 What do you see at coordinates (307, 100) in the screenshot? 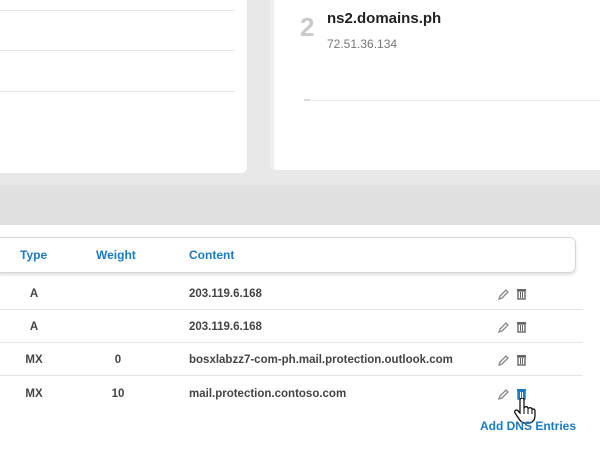
I see `card-divider-mark` at bounding box center [307, 100].